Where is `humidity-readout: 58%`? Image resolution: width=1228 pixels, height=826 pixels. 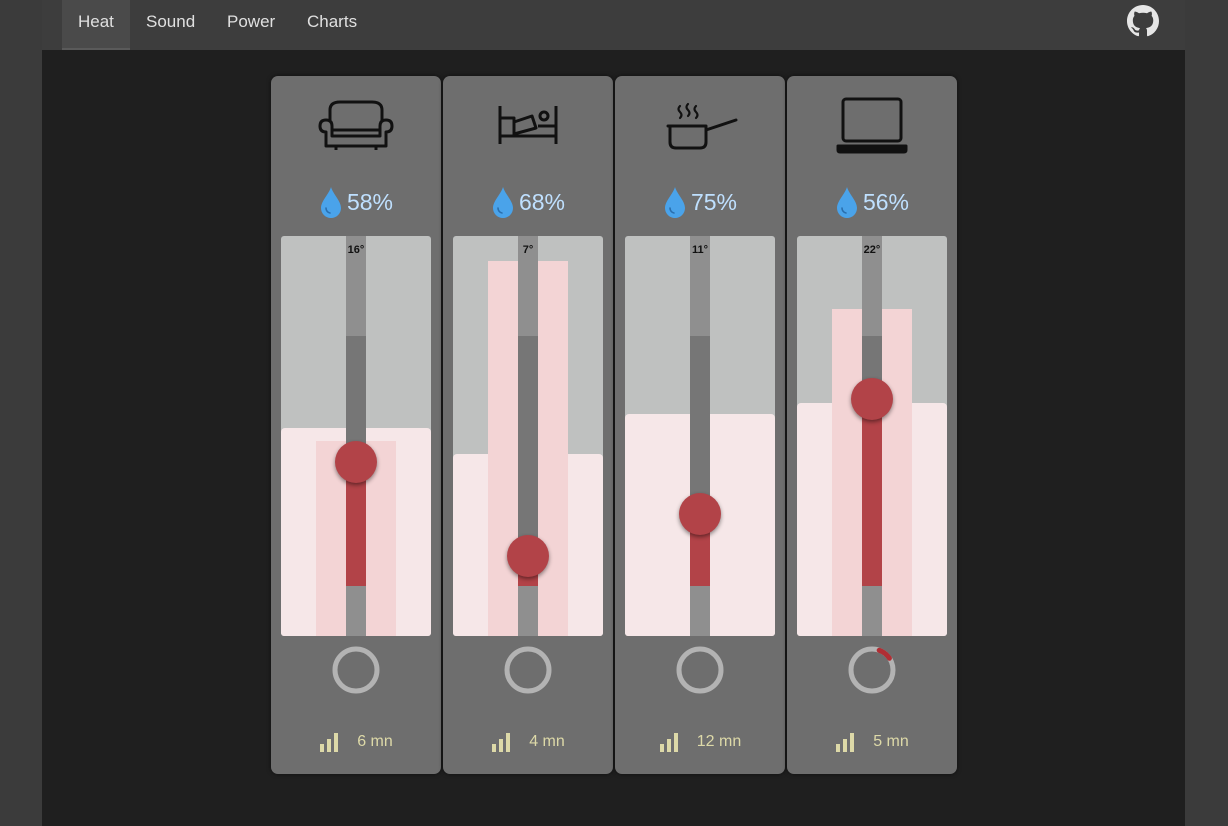 humidity-readout: 58% is located at coordinates (356, 202).